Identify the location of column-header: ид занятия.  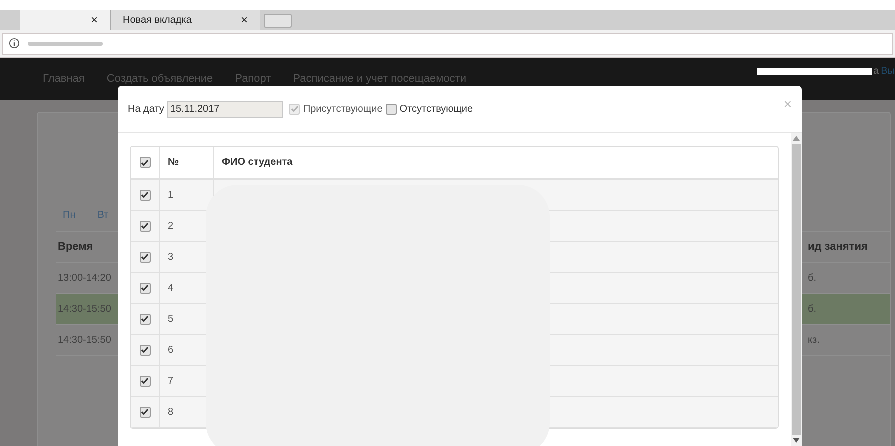
(838, 247).